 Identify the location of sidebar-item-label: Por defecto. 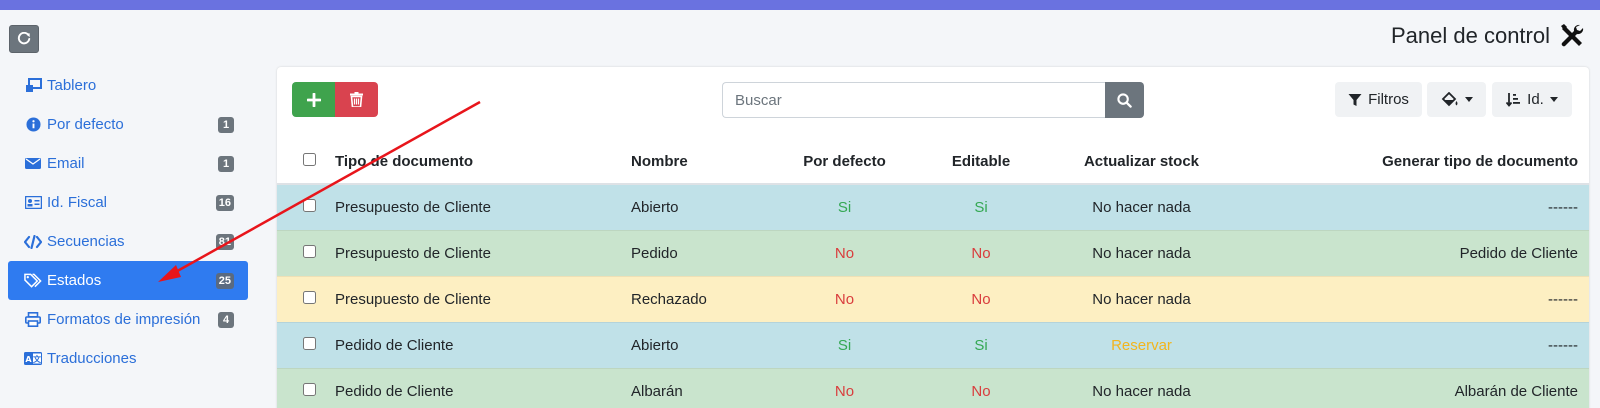
(85, 124).